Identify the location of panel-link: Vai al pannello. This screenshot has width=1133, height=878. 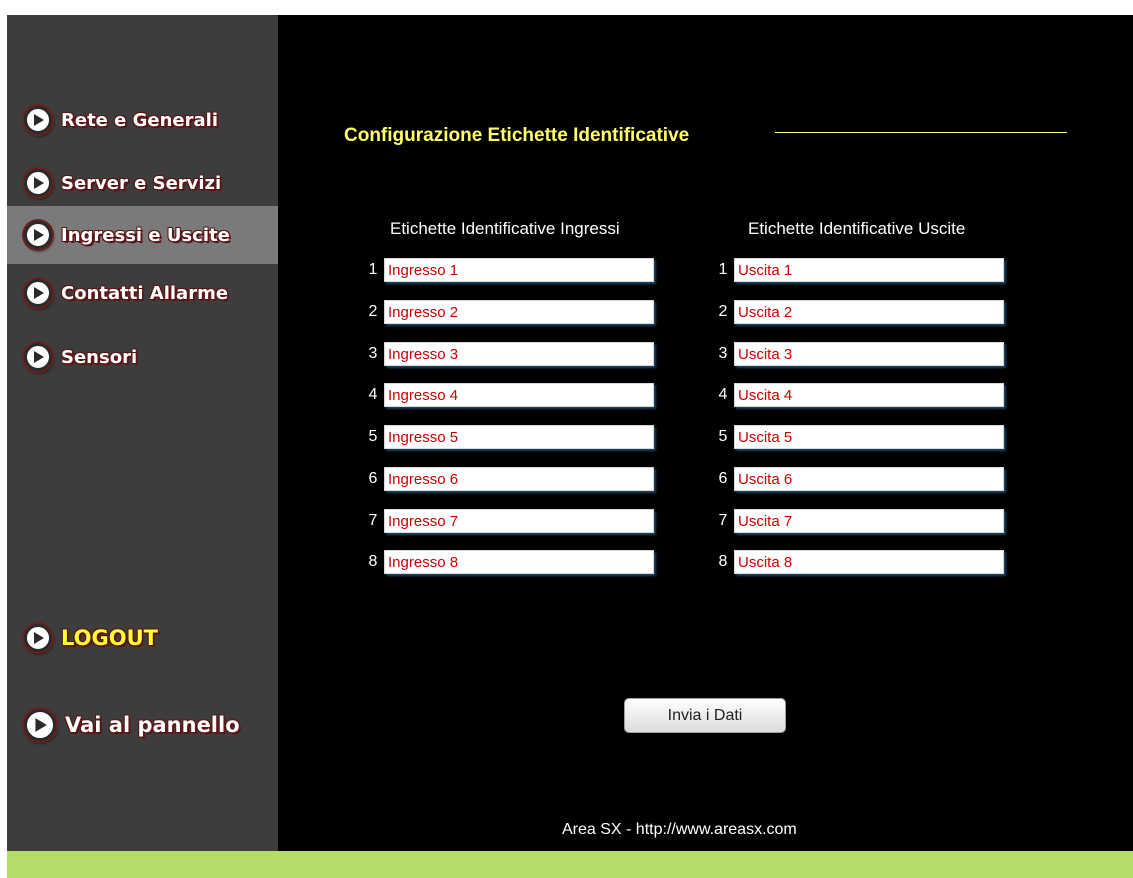
(142, 725).